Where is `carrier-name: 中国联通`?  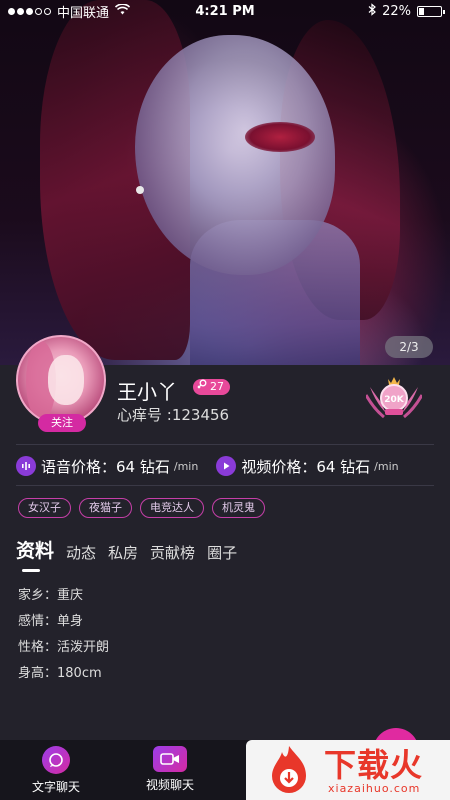 carrier-name: 中国联通 is located at coordinates (83, 13).